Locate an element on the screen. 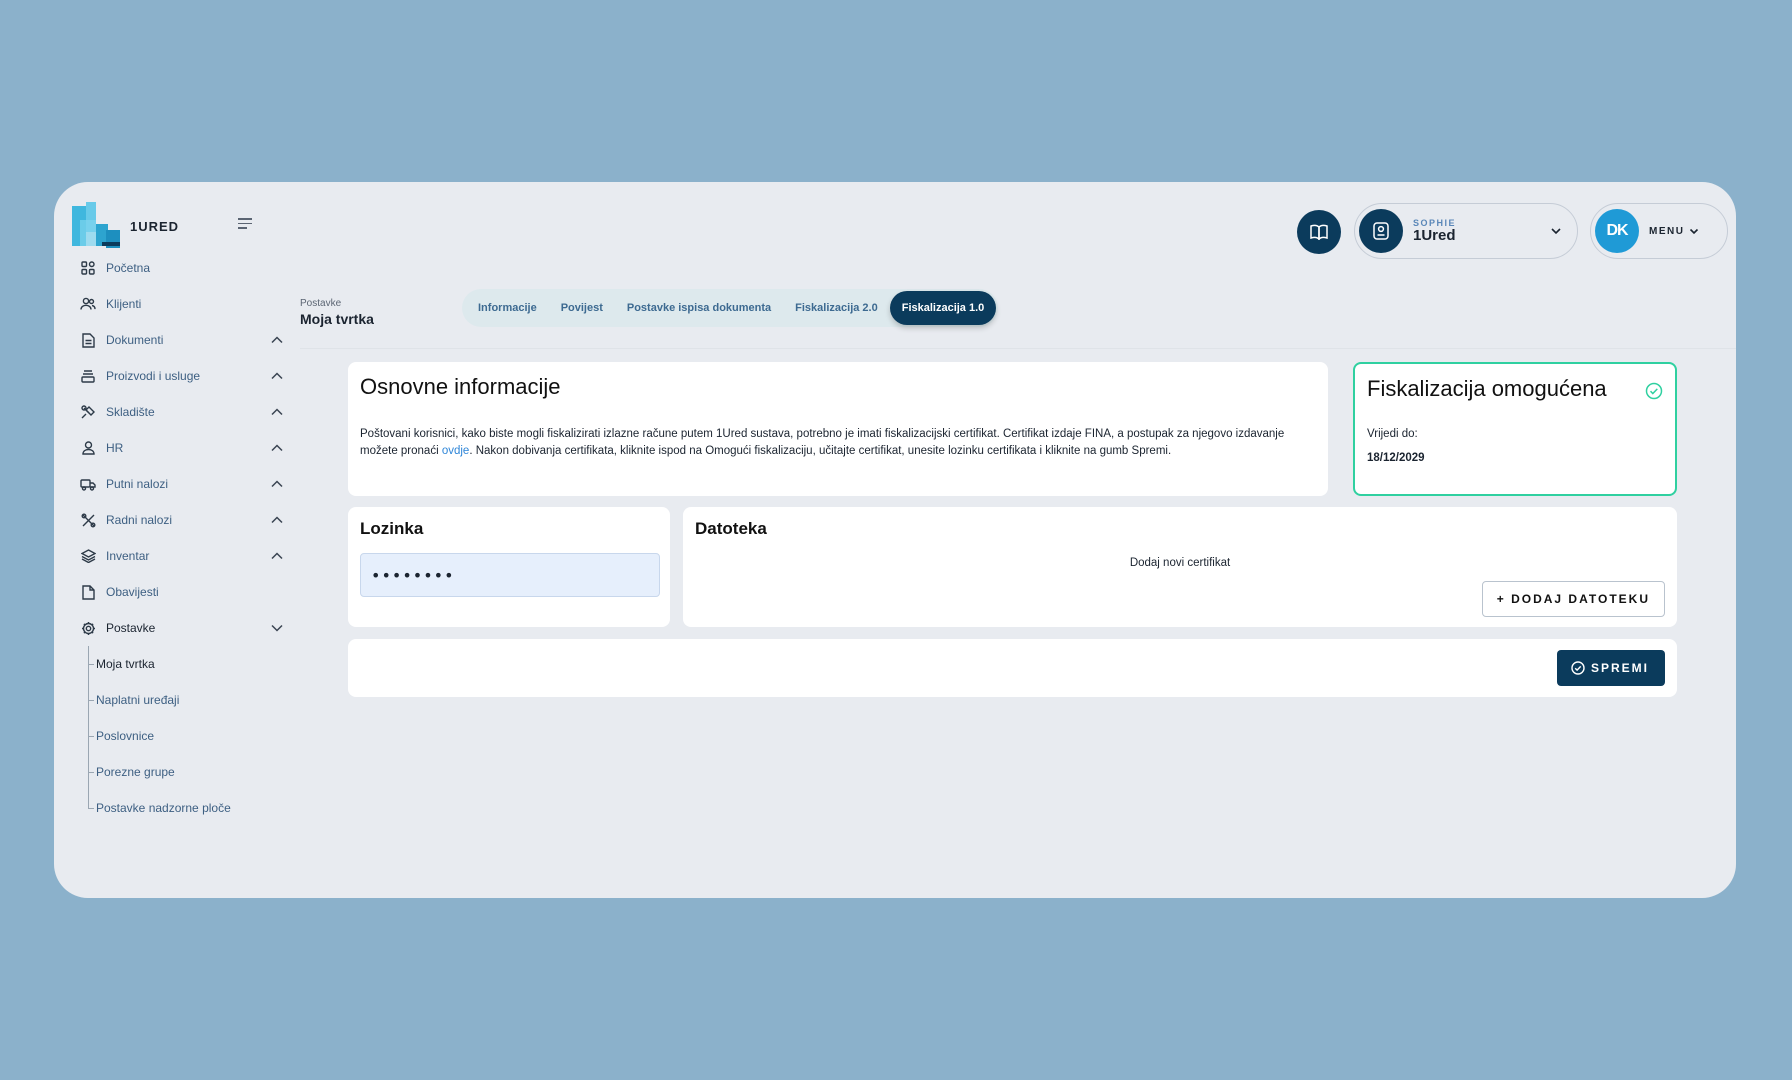  sidebar-item-label: Početna is located at coordinates (128, 268).